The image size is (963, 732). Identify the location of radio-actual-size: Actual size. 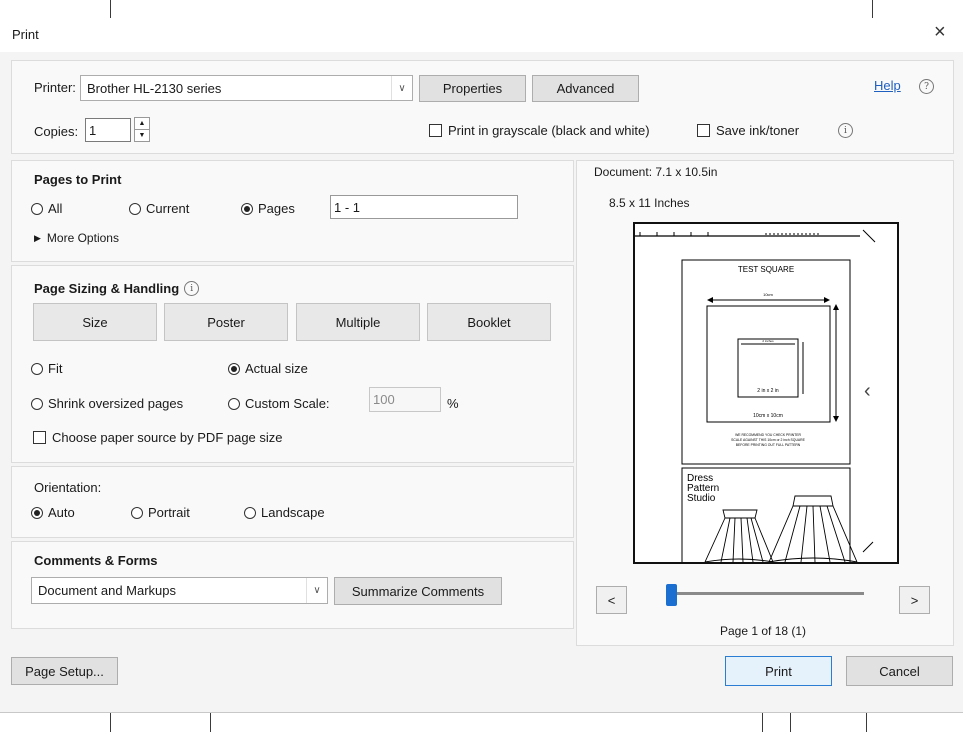
(268, 368).